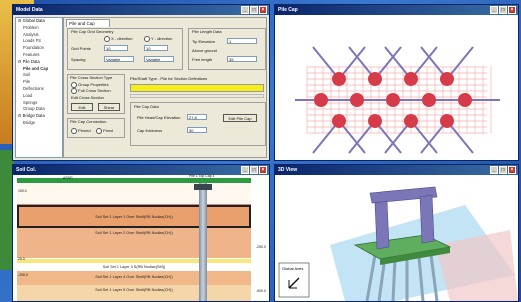  What do you see at coordinates (242, 41) in the screenshot?
I see `tip-elevation-field: 1` at bounding box center [242, 41].